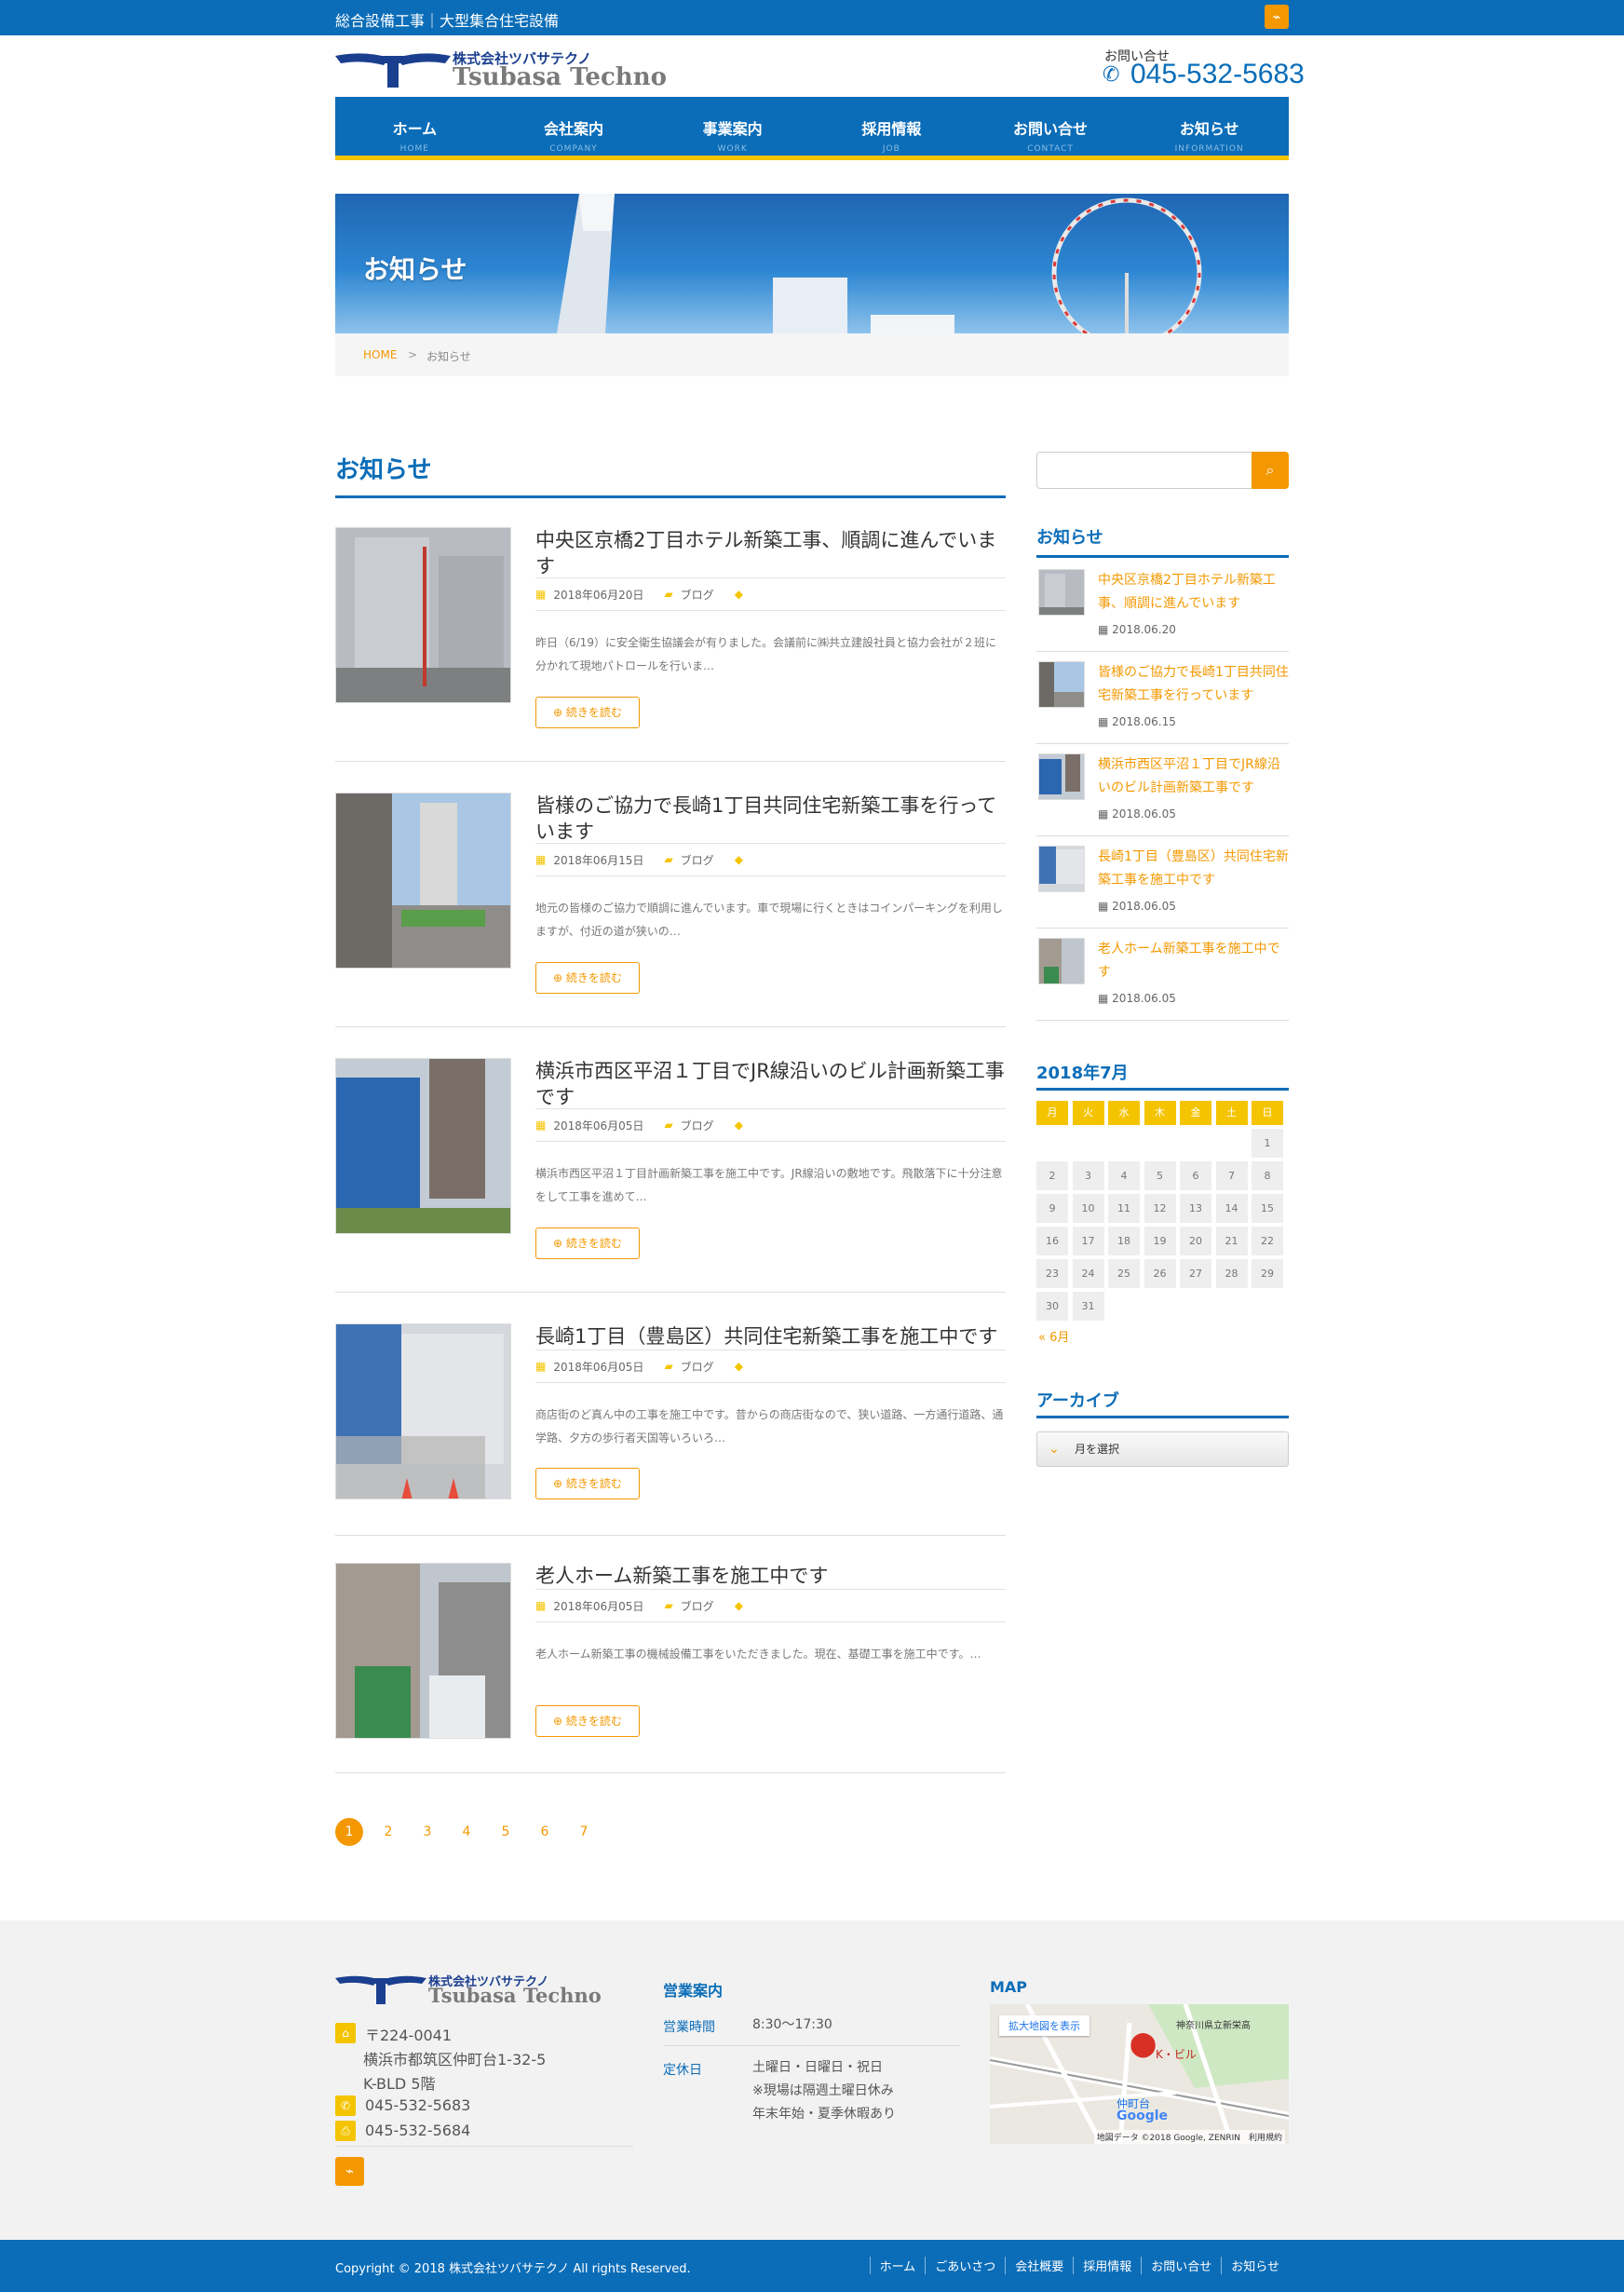 The width and height of the screenshot is (1624, 2292). What do you see at coordinates (668, 1366) in the screenshot?
I see `folder-icon: ▰` at bounding box center [668, 1366].